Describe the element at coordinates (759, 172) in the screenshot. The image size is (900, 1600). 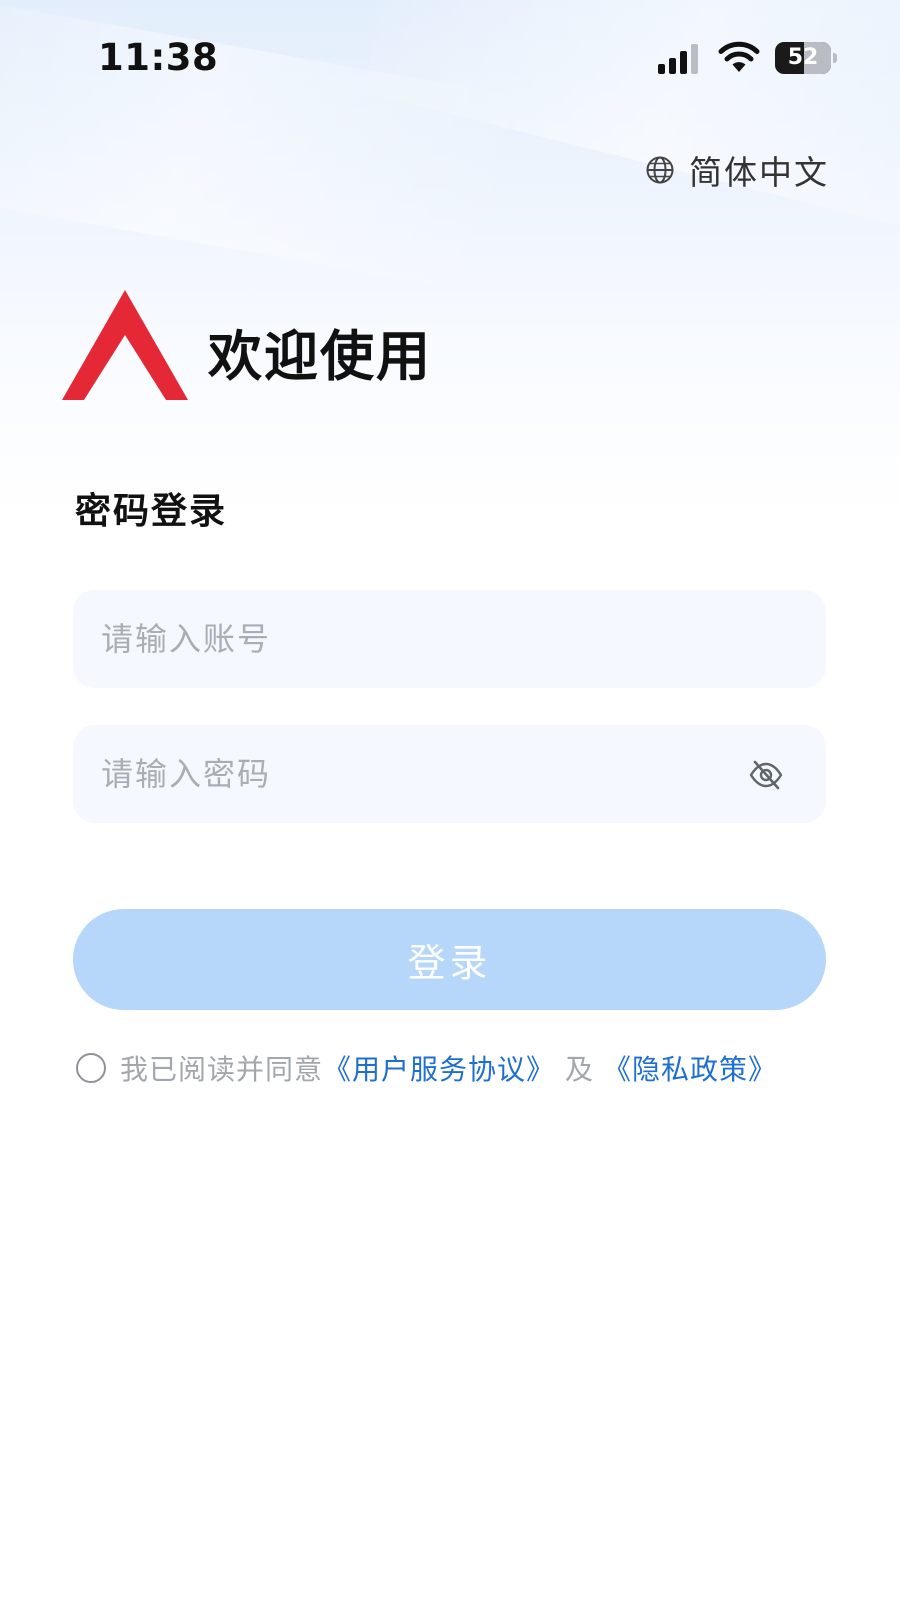
I see `language-label: 简体中文` at that location.